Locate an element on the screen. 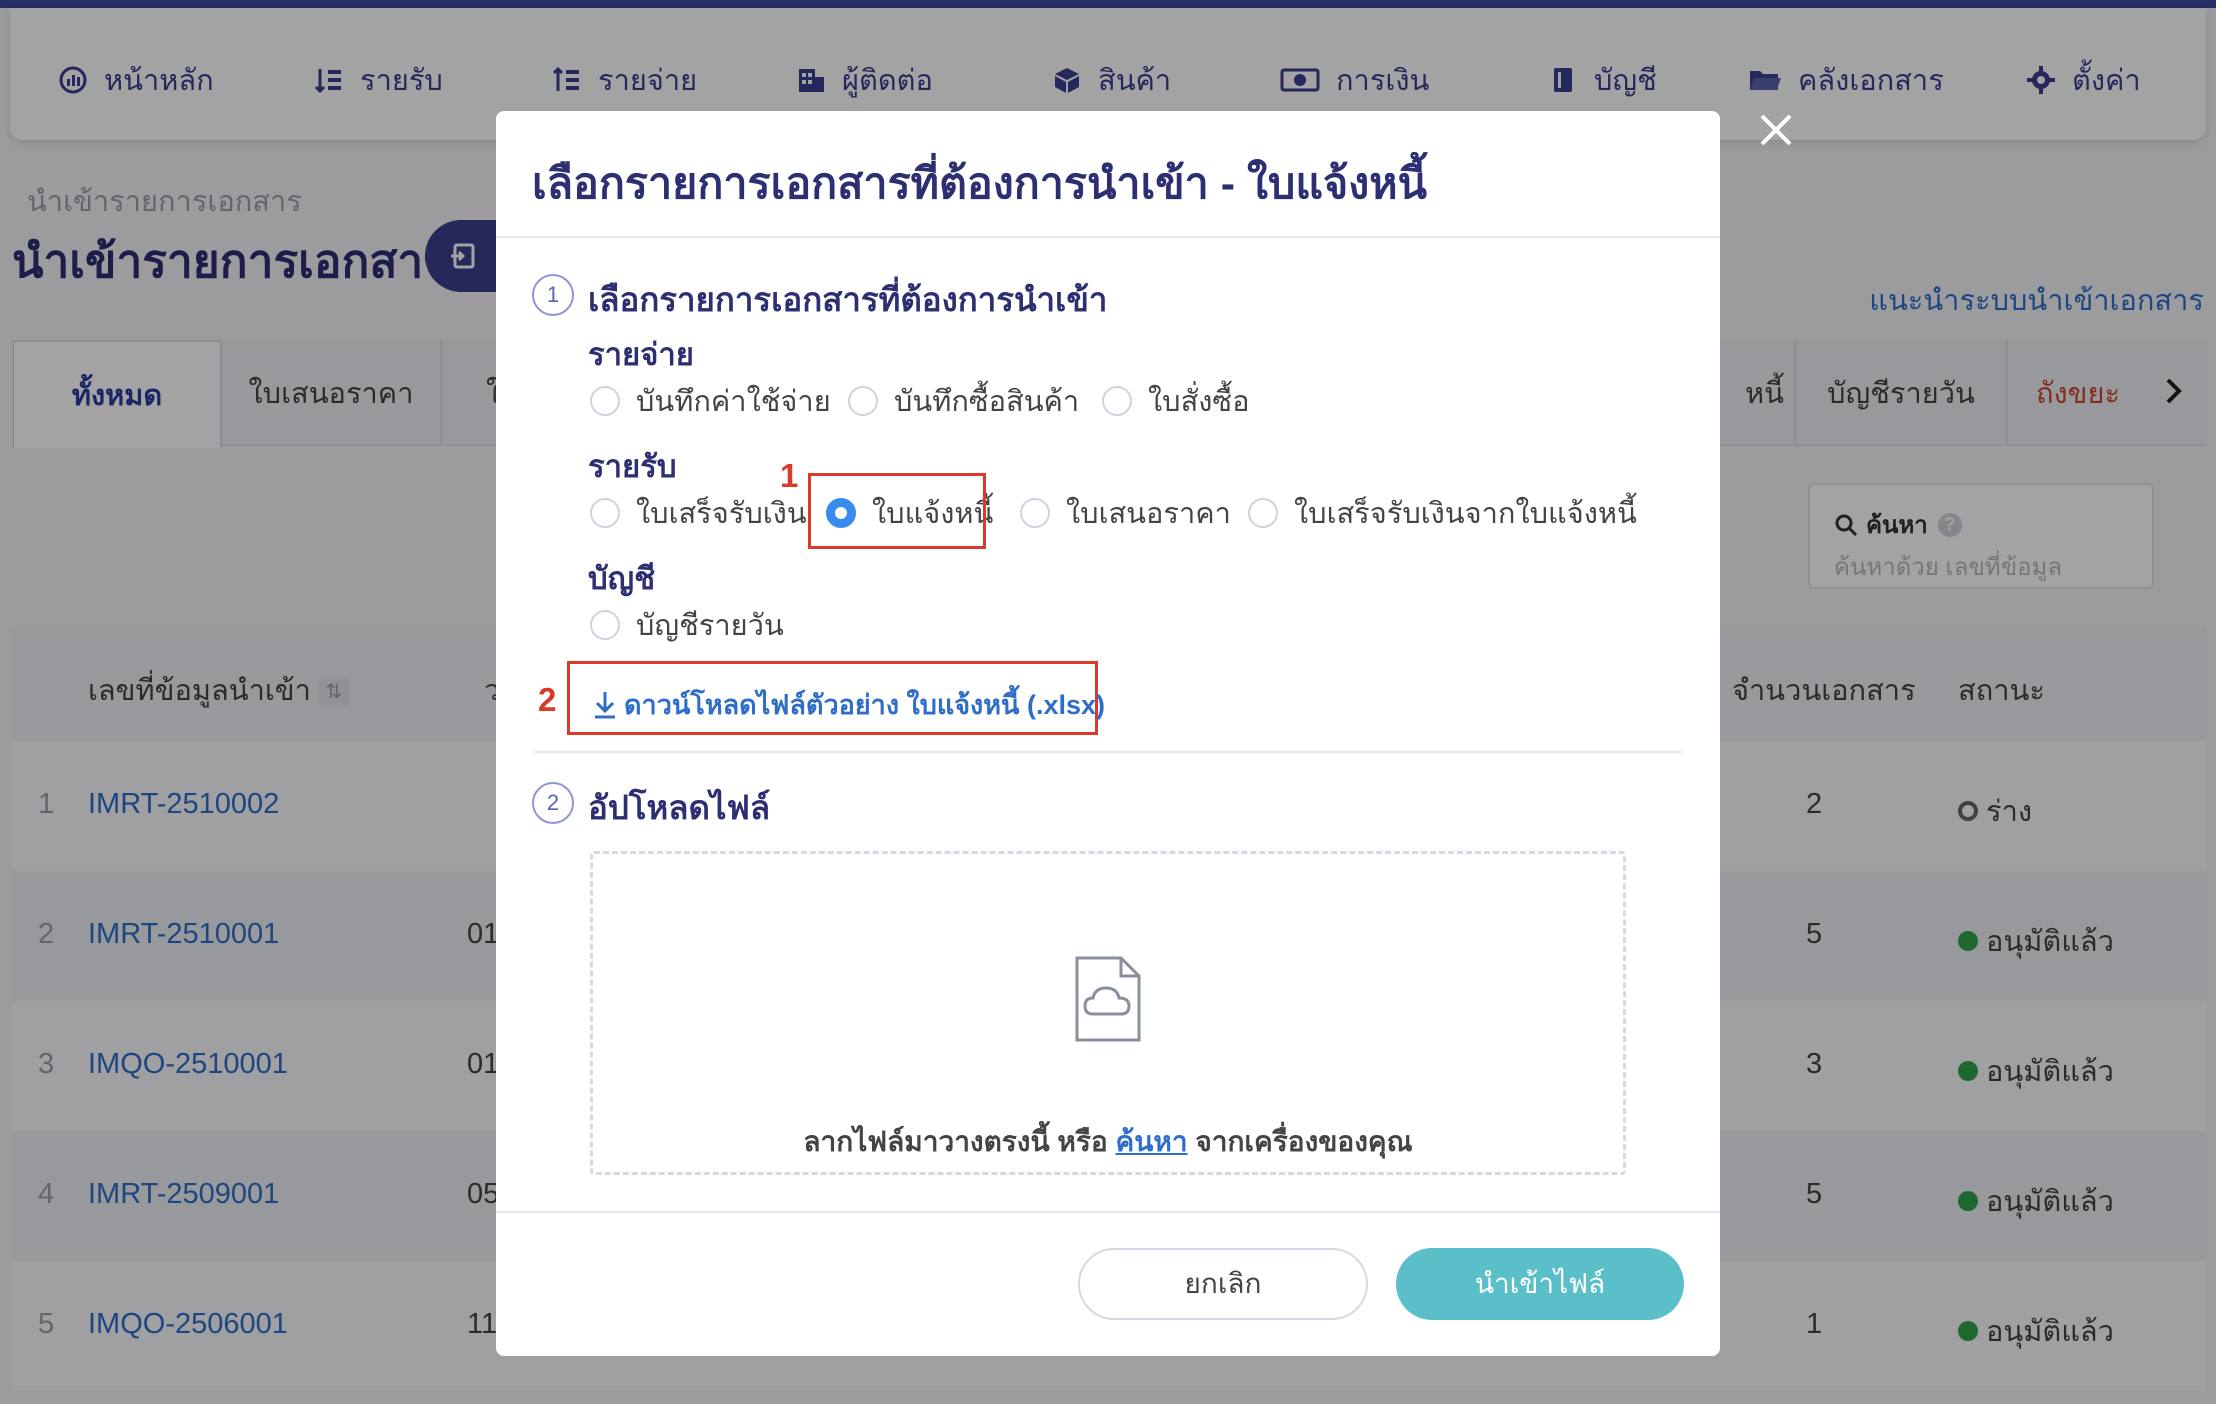 The width and height of the screenshot is (2216, 1404). group-title-expense: รายจ่าย is located at coordinates (641, 354).